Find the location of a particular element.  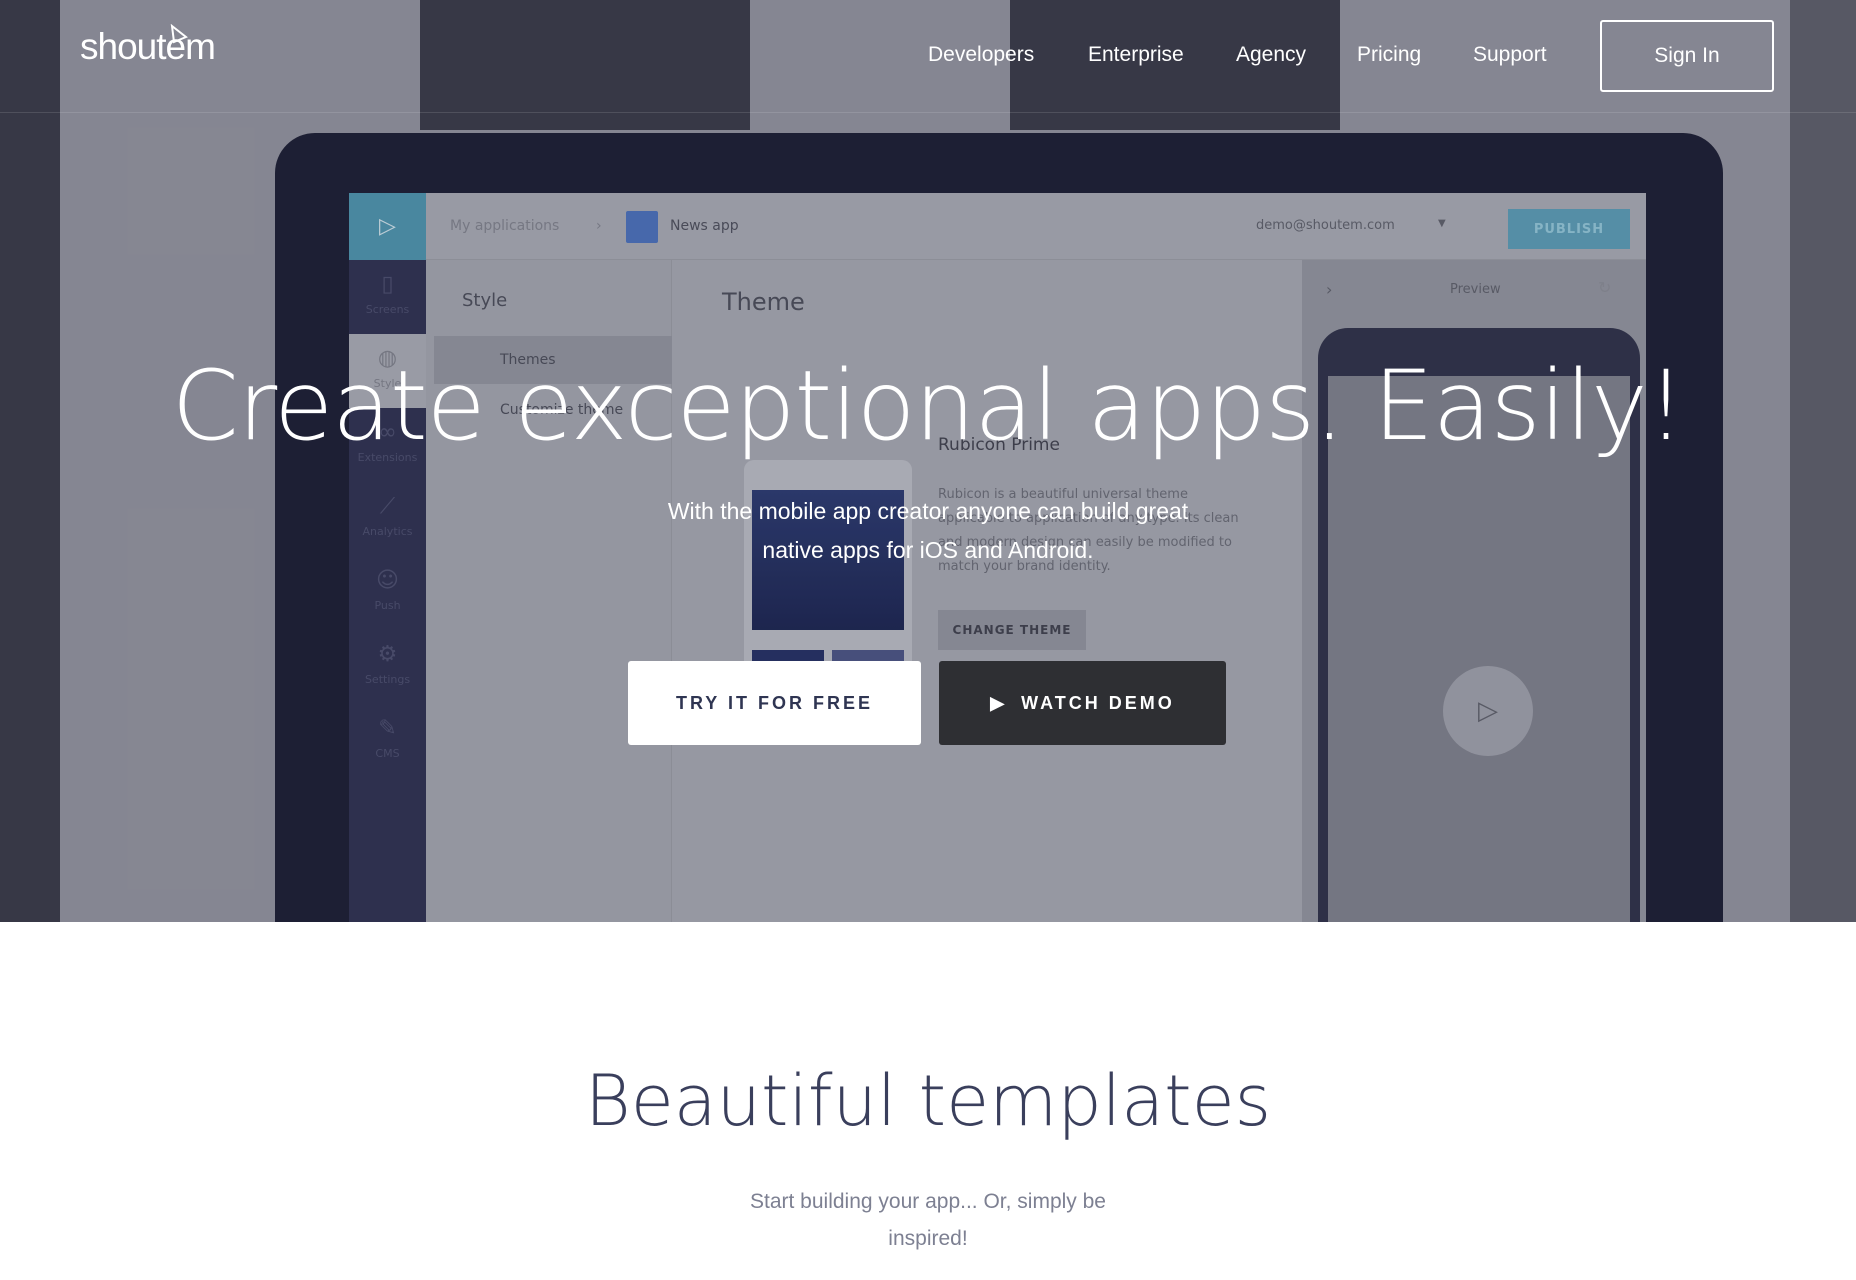

shoutem-logo: shoutem is located at coordinates (148, 46).